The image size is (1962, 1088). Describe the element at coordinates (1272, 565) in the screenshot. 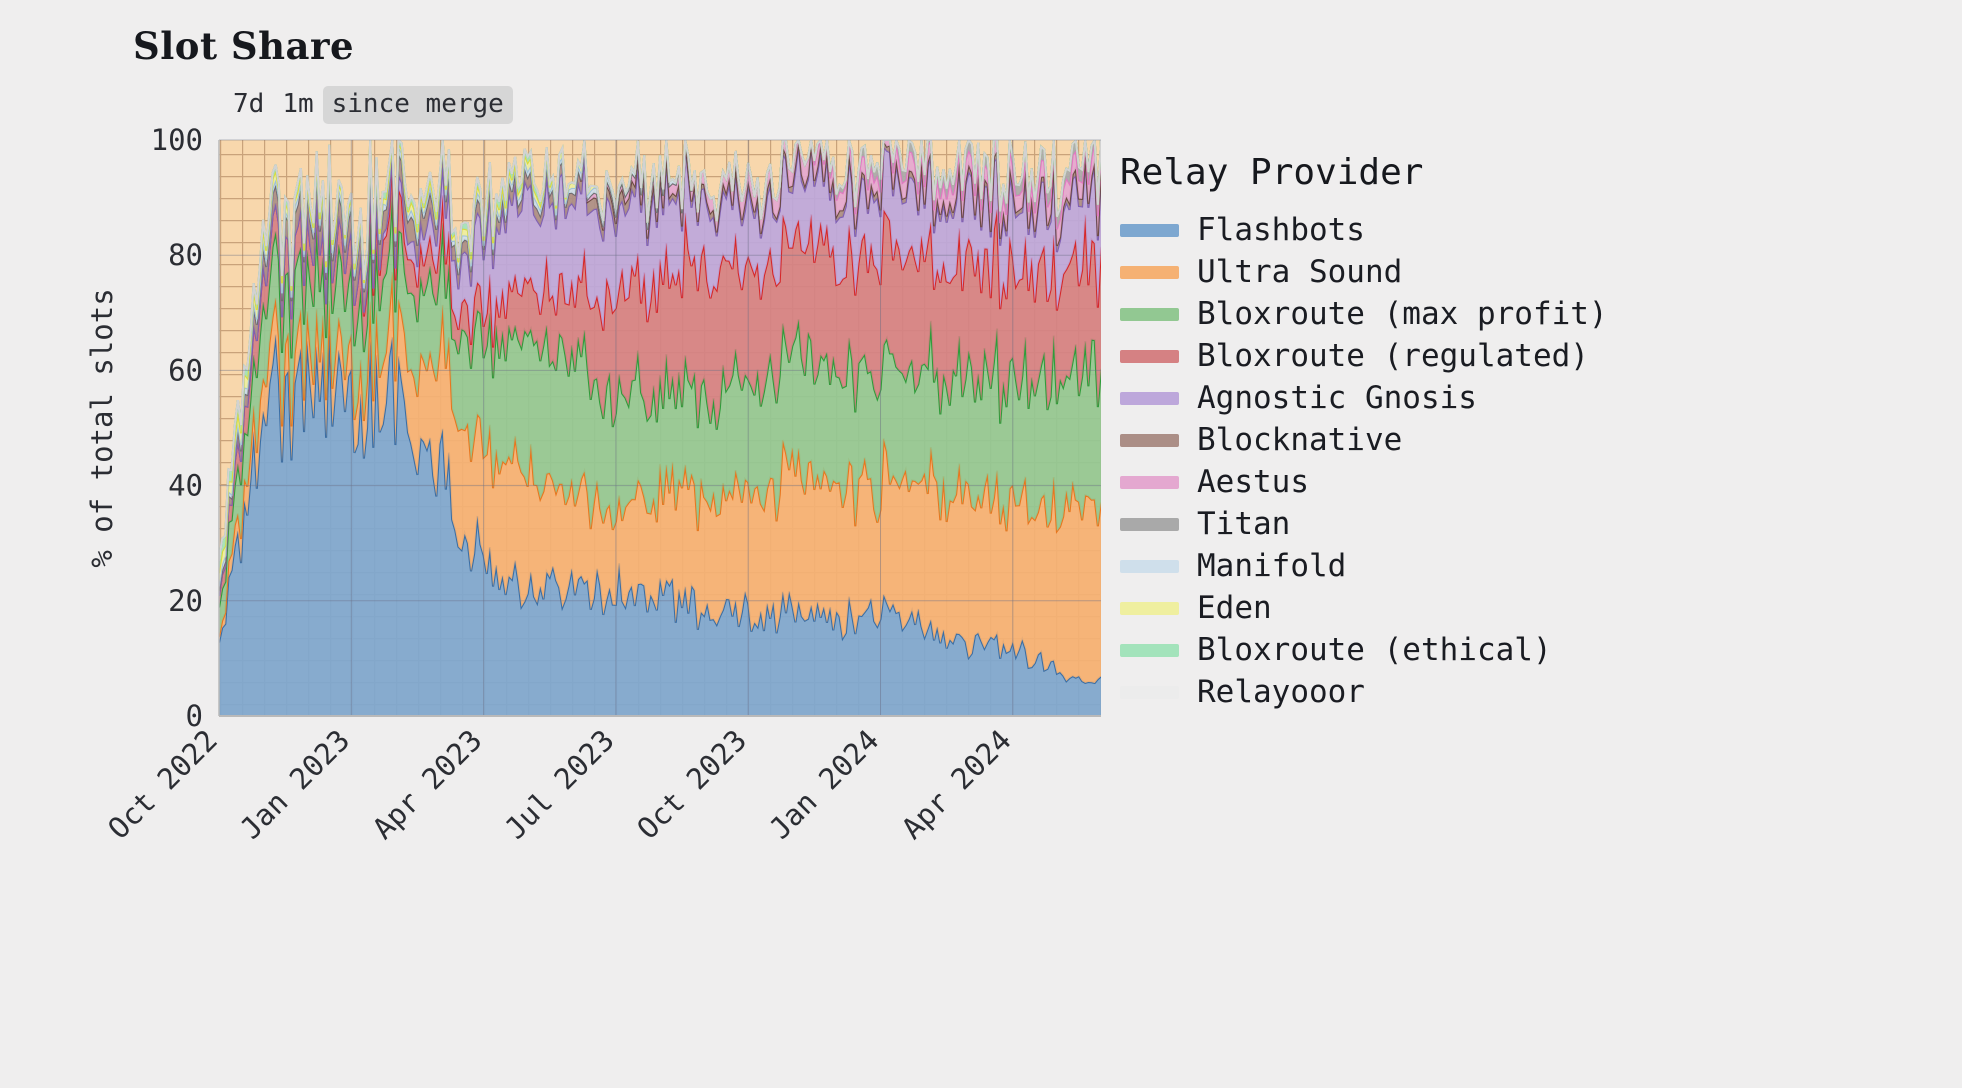

I see `legend-item-label: Manifold` at that location.